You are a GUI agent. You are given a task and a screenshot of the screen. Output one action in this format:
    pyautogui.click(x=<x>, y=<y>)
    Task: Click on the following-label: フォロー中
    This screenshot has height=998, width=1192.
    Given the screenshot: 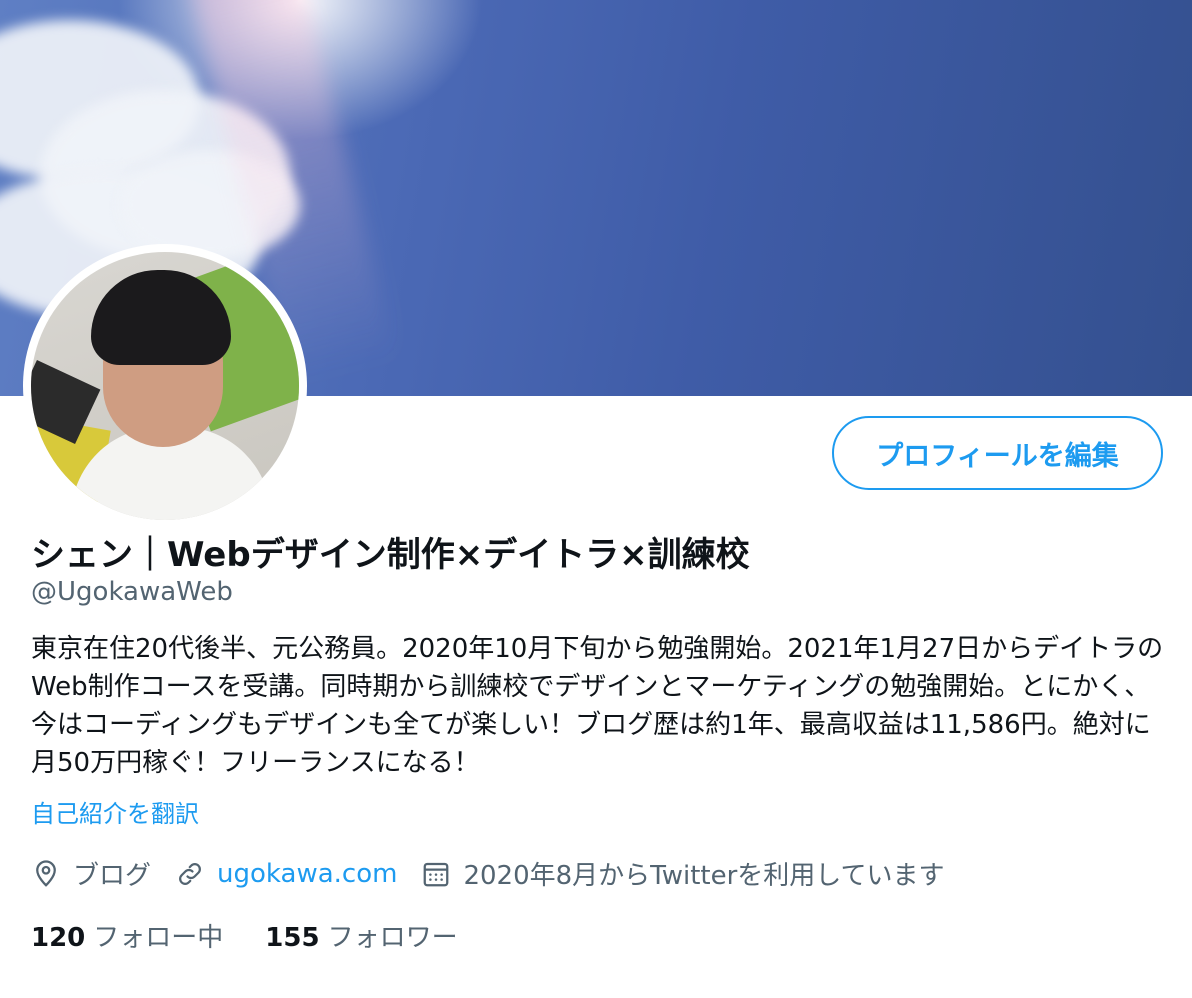 What is the action you would take?
    pyautogui.click(x=158, y=938)
    